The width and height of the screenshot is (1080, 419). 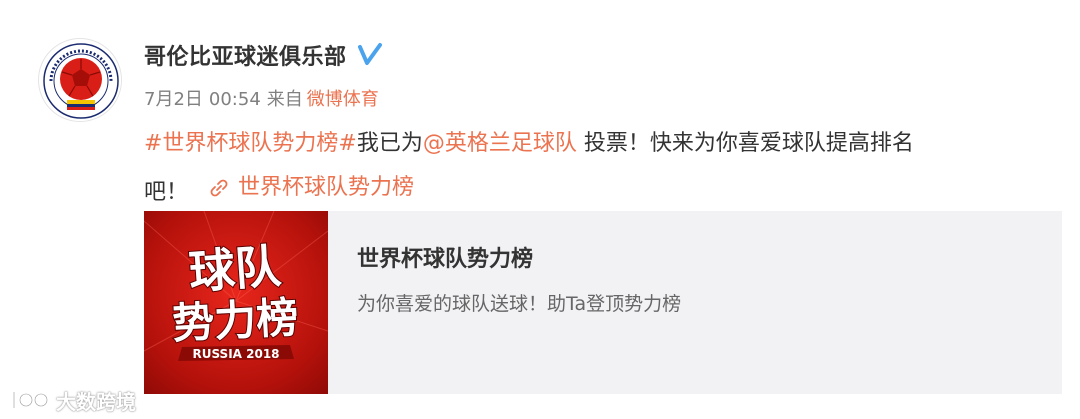 What do you see at coordinates (519, 304) in the screenshot?
I see `card-description: 为你喜爱的球队送球！助Ta登顶势力榜` at bounding box center [519, 304].